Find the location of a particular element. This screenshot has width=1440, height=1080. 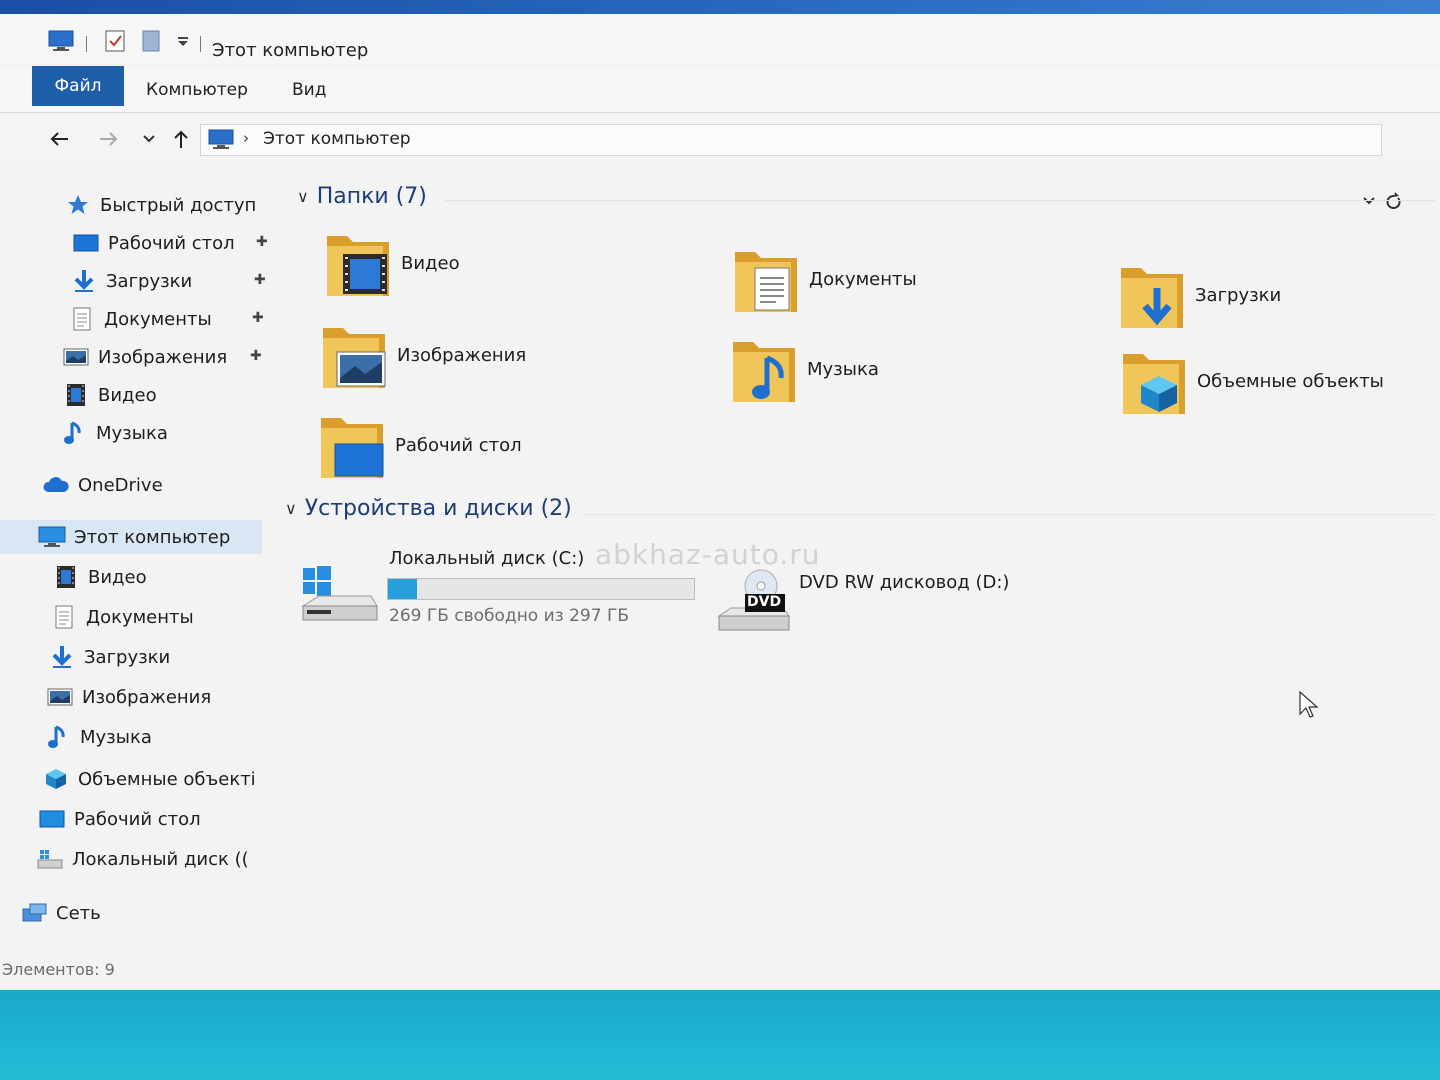

sidebar-item-pc-3d-objects: Объемные объекті is located at coordinates (157, 779).